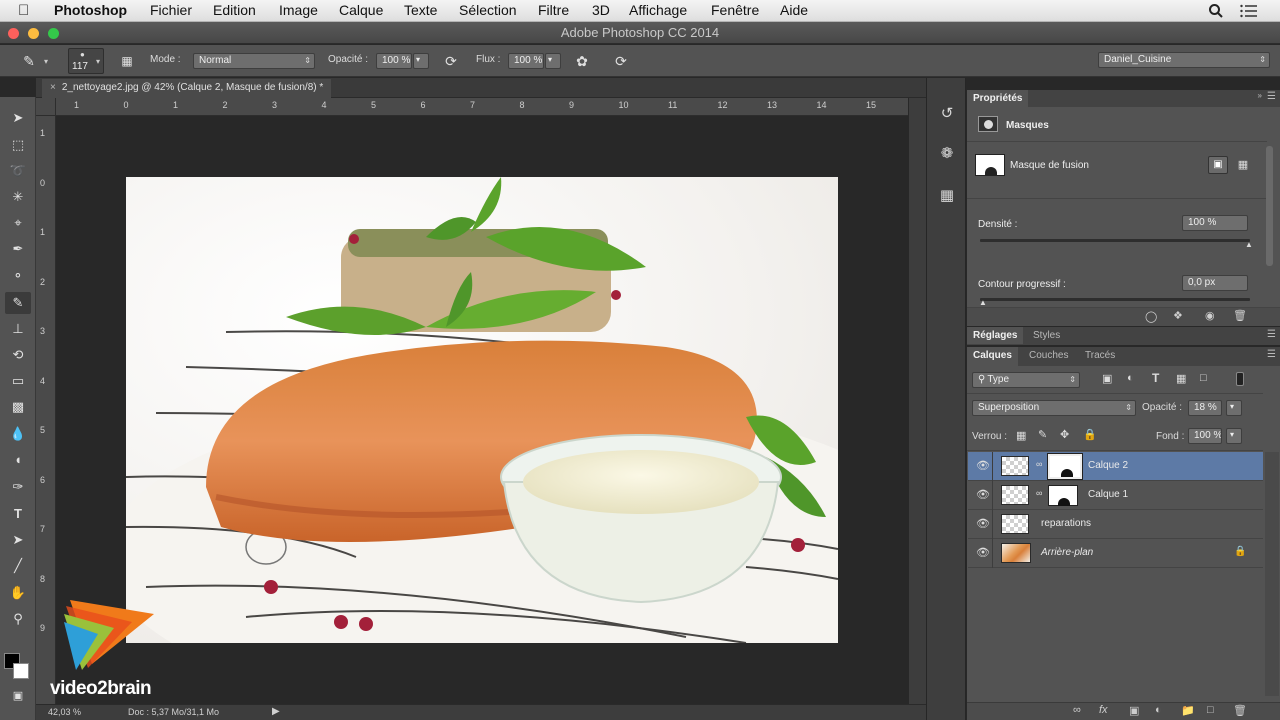 The height and width of the screenshot is (720, 1280). Describe the element at coordinates (18, 303) in the screenshot. I see `brush-tool-icon: ✎` at that location.